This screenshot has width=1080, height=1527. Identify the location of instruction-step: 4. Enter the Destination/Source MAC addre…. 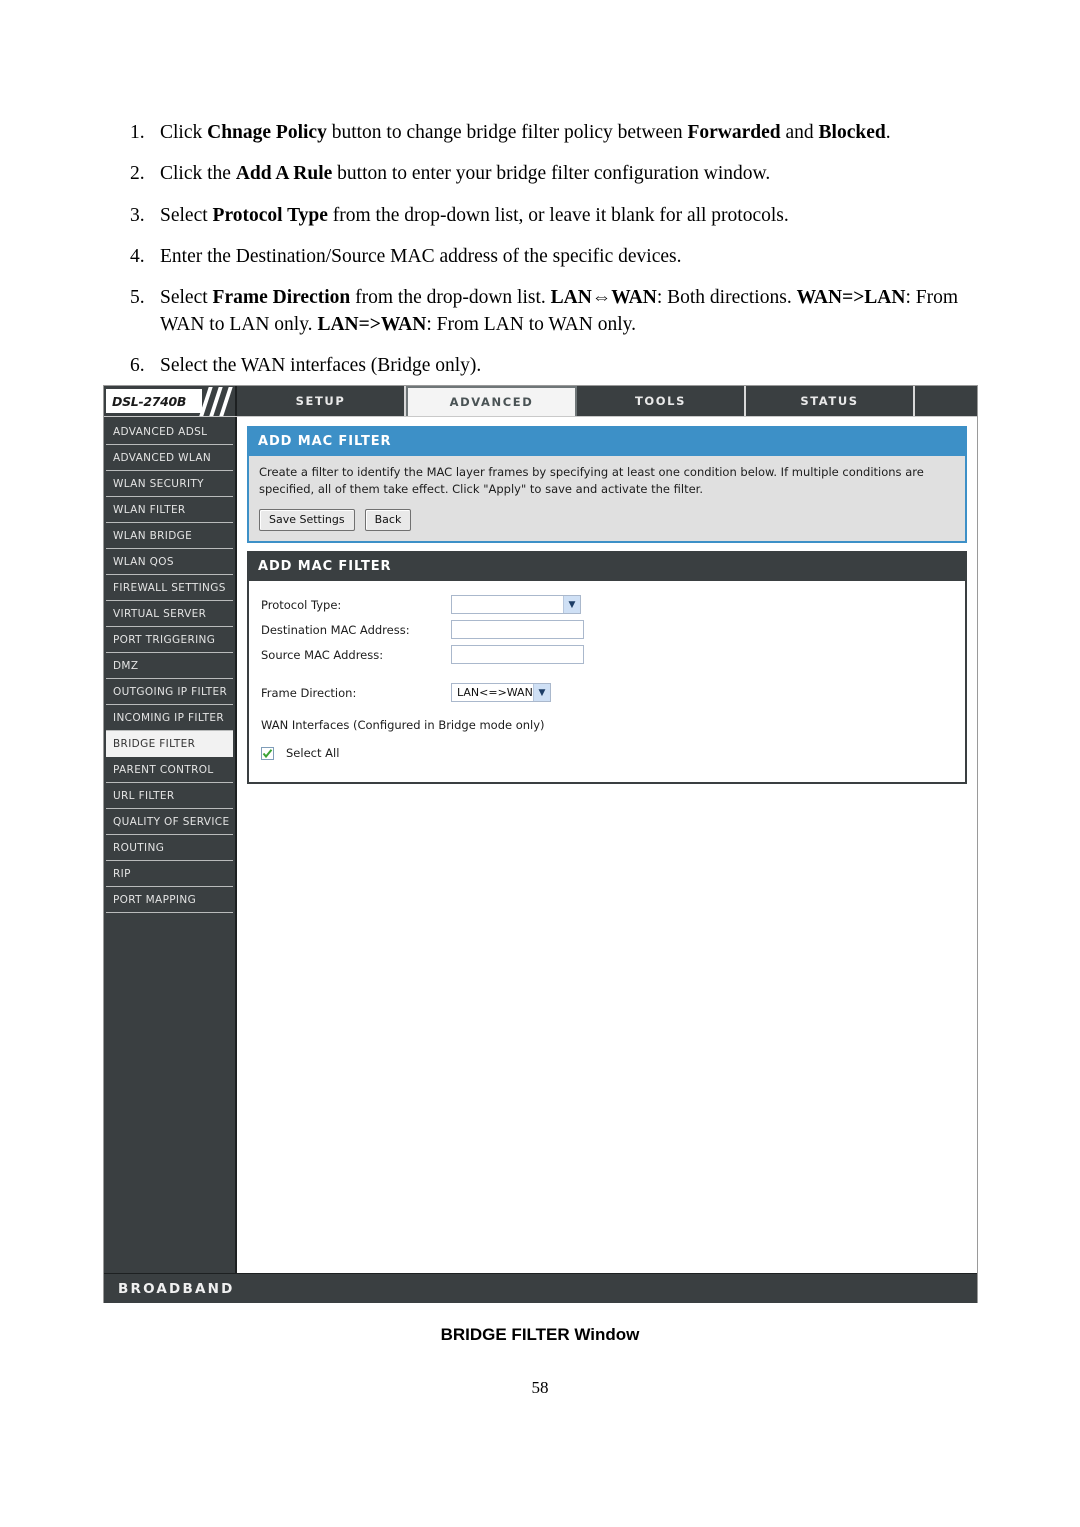
(558, 257).